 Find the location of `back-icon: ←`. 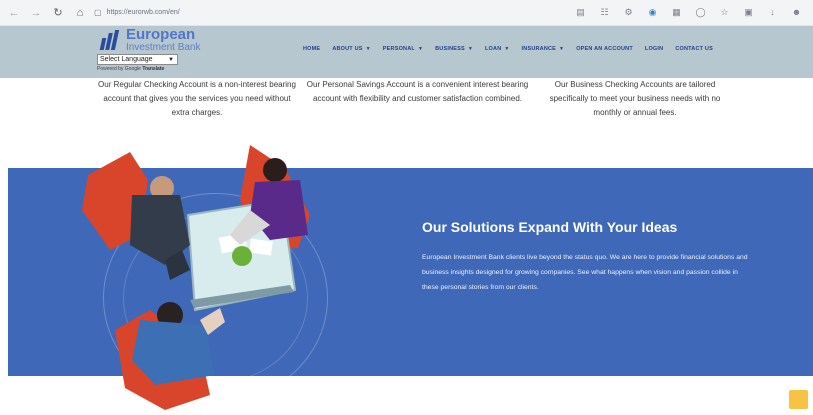

back-icon: ← is located at coordinates (14, 13).